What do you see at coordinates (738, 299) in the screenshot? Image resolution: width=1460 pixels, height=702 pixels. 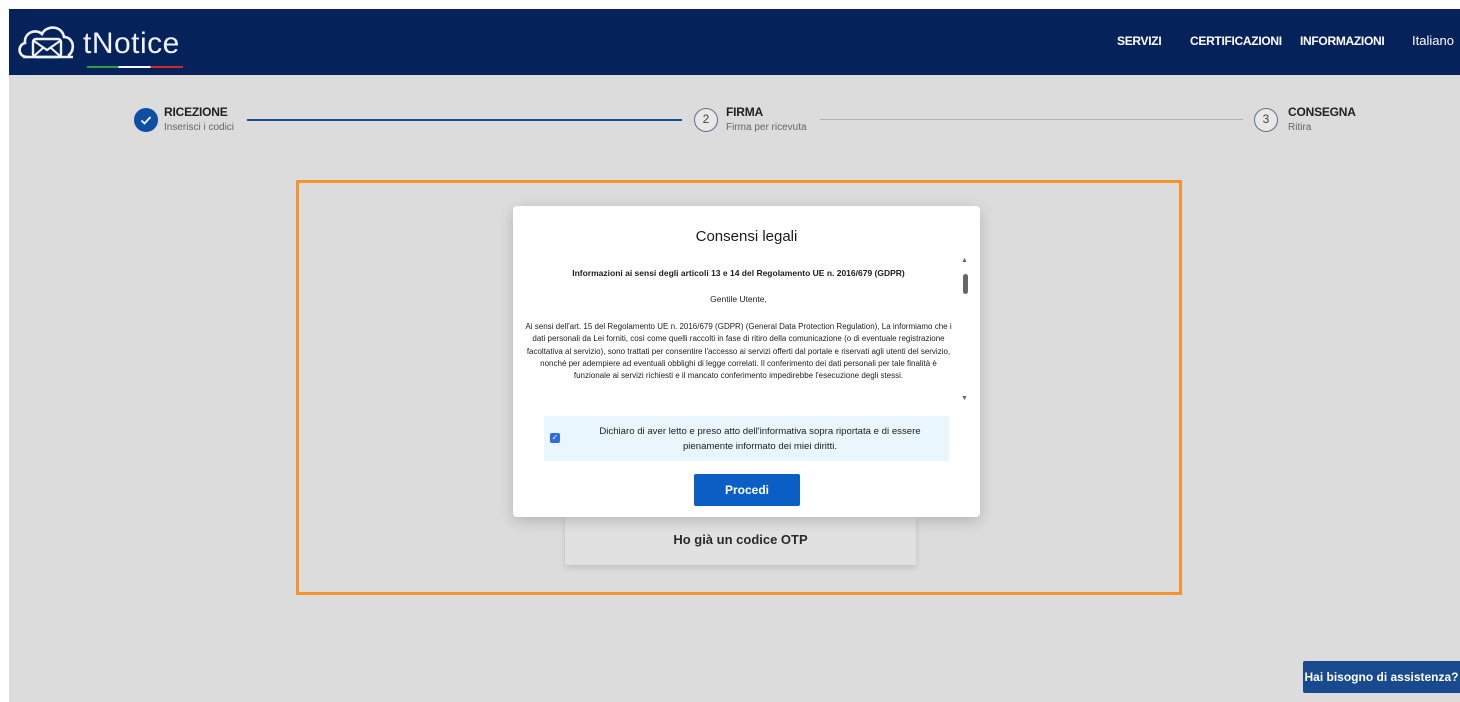 I see `privacy-greeting: Gentile Utente,` at bounding box center [738, 299].